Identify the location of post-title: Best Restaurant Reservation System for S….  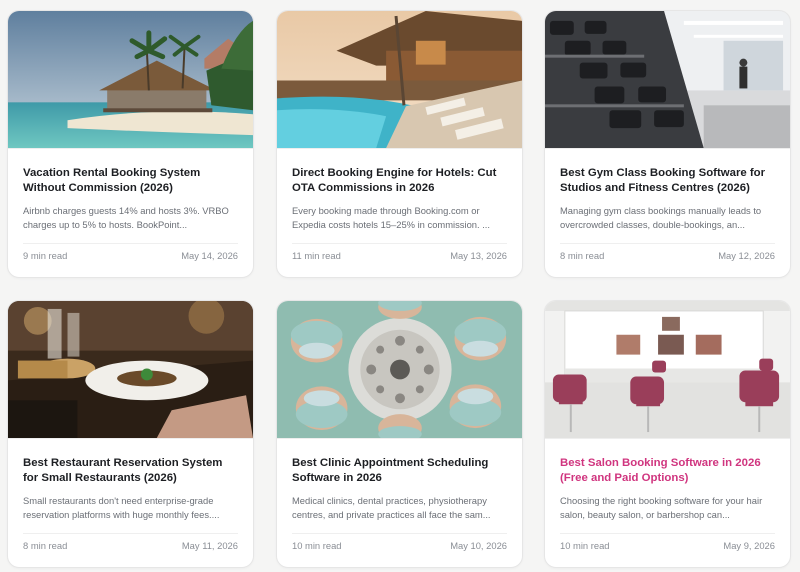
(130, 471).